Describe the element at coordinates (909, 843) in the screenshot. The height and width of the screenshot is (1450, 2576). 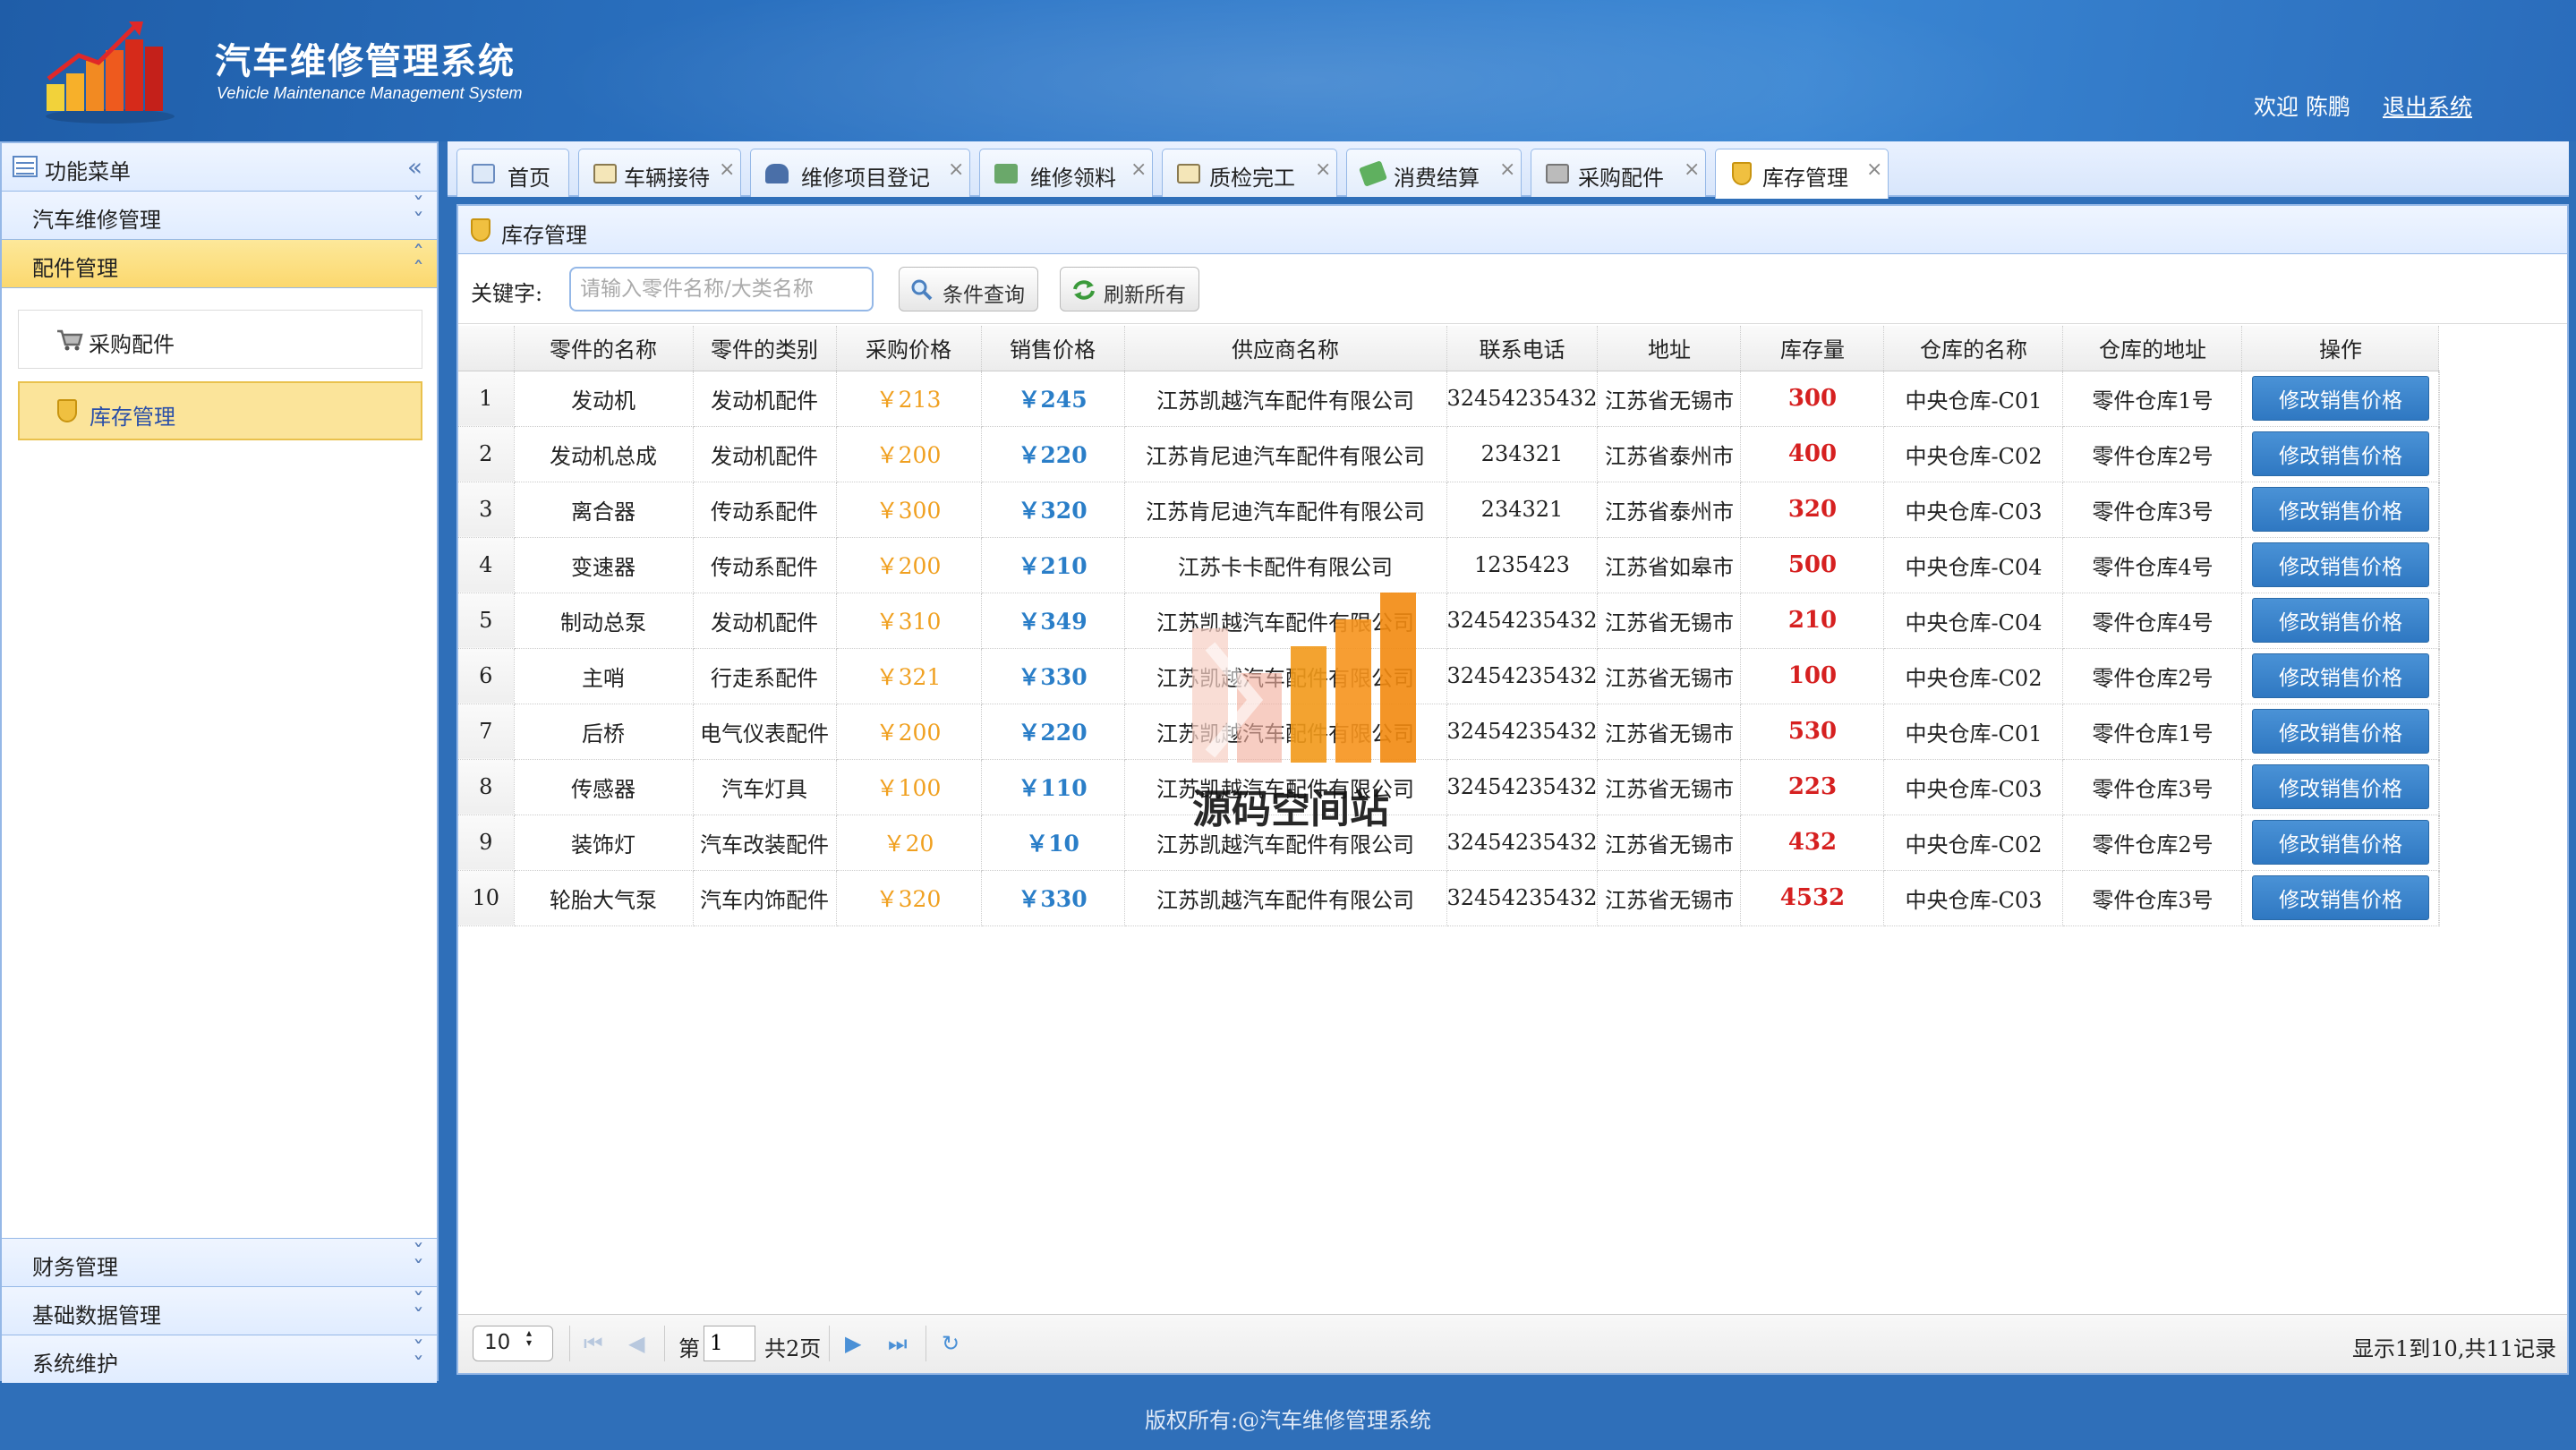
I see `cell-purchase-price: ￥20` at that location.